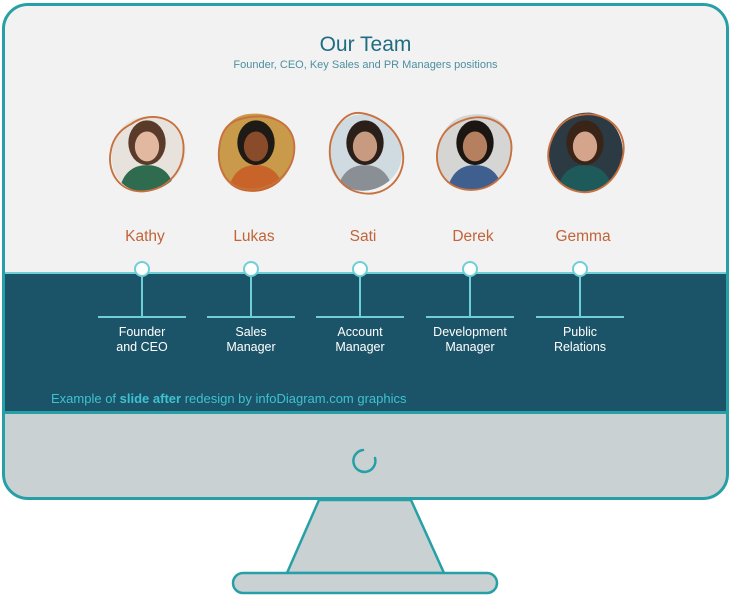 The image size is (732, 597). Describe the element at coordinates (365, 44) in the screenshot. I see `slide-title: Our Team` at that location.